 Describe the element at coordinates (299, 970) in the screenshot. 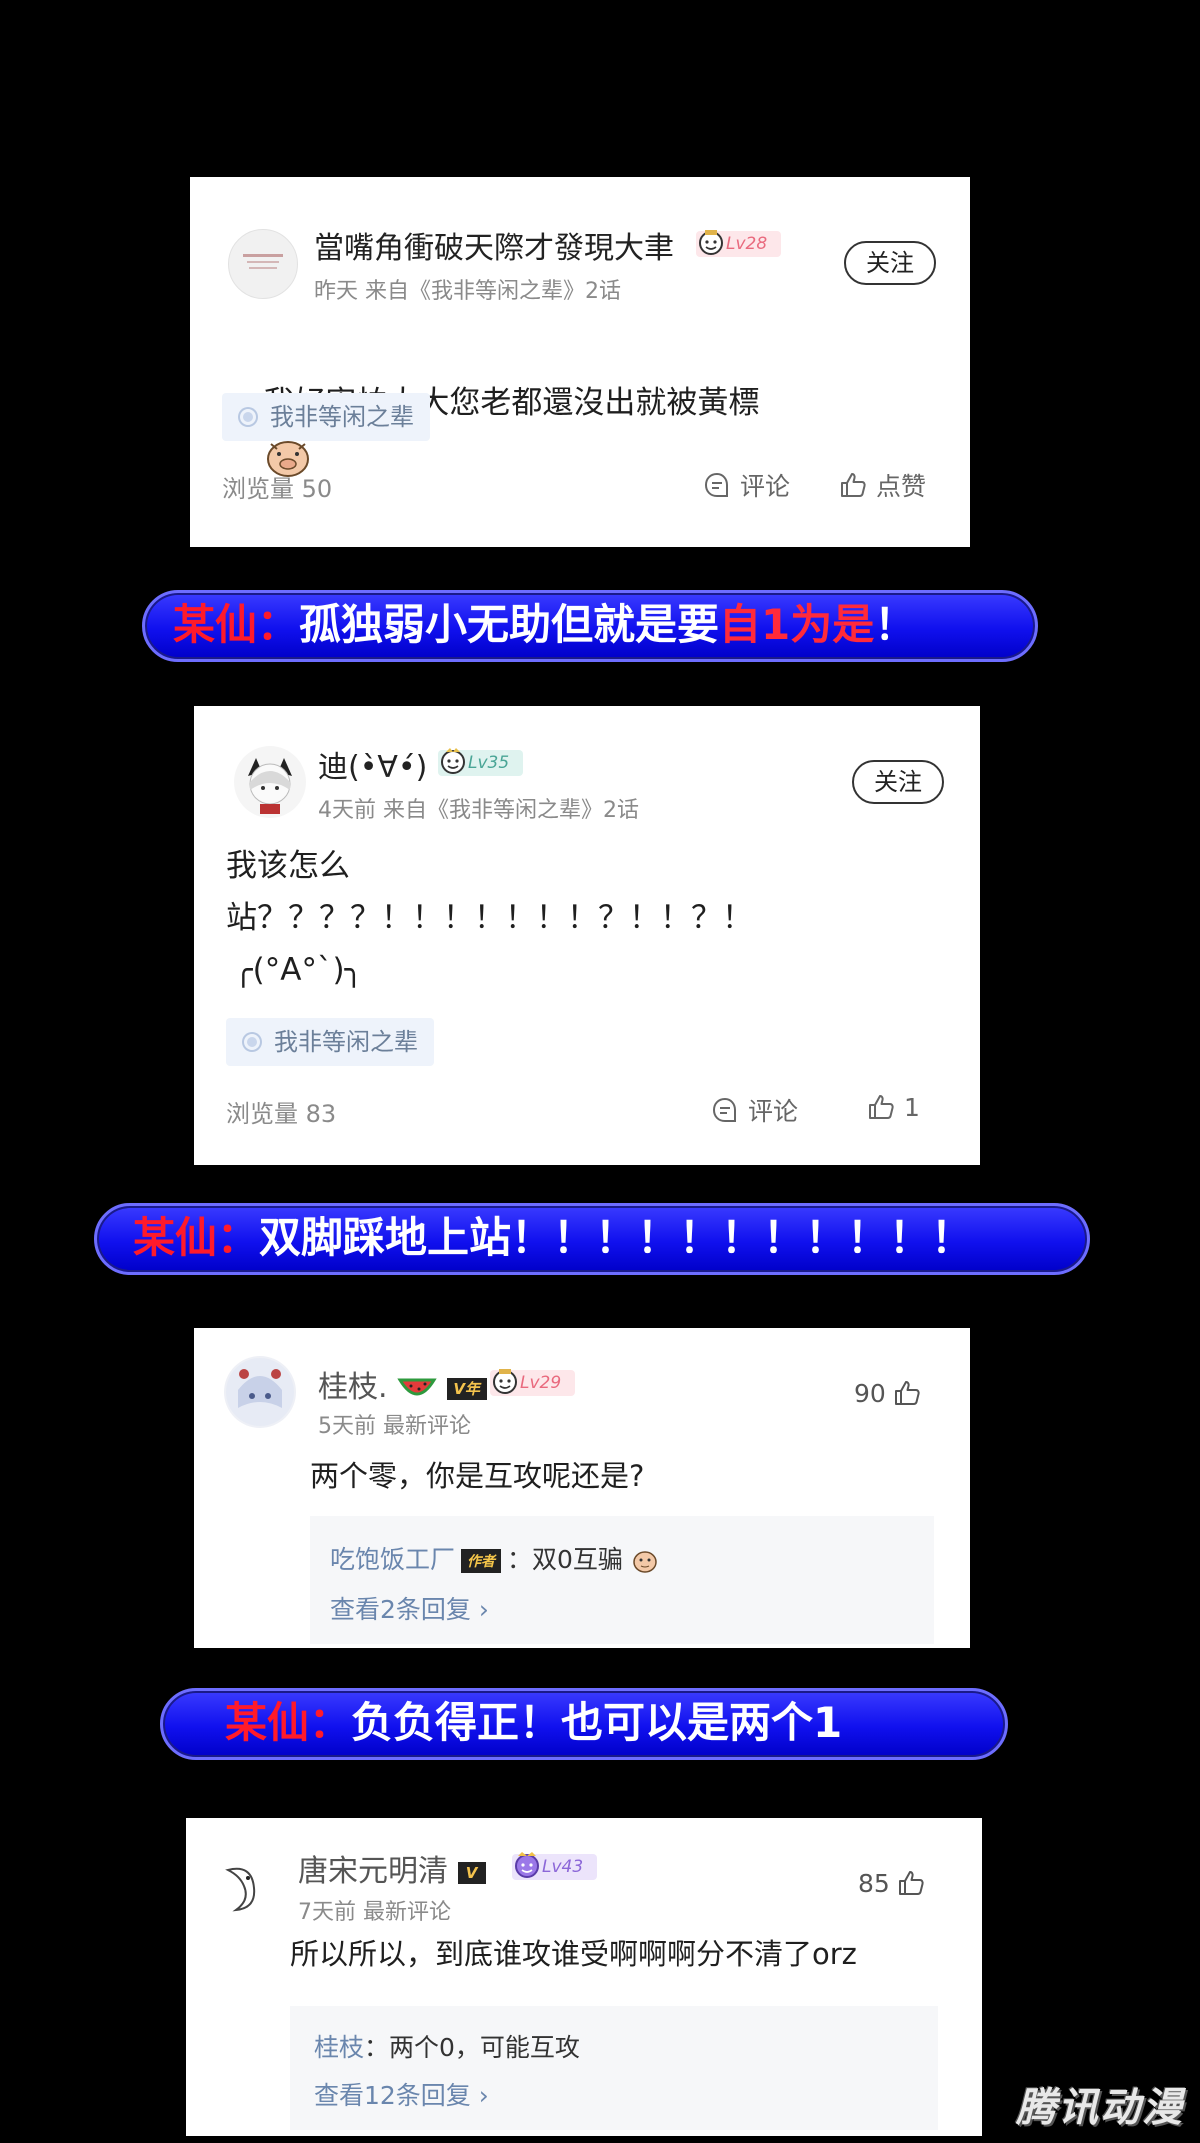

I see `comment-body-line-3: ╭(°A°`)╮` at that location.